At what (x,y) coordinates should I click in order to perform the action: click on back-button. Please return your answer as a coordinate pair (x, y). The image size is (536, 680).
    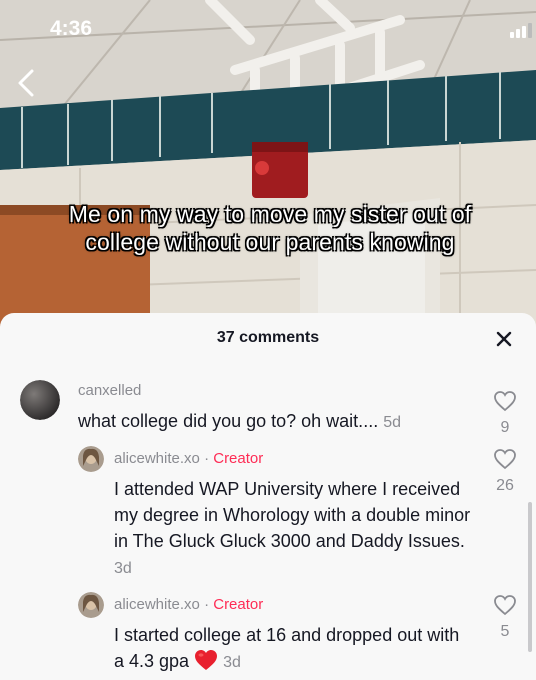
    Looking at the image, I should click on (33, 85).